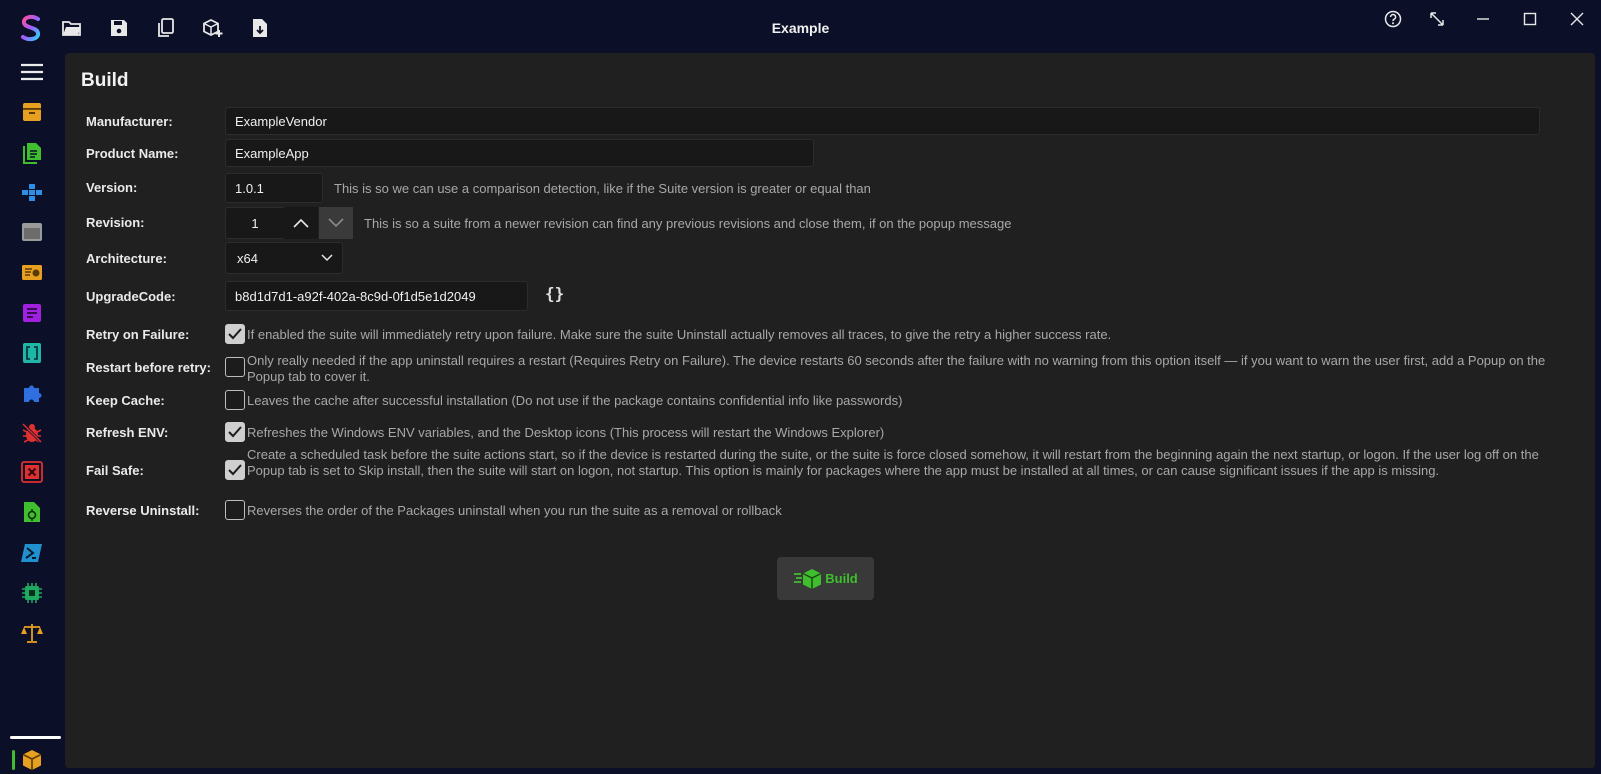 This screenshot has width=1601, height=774. Describe the element at coordinates (148, 367) in the screenshot. I see `restart-before-retry-label: Restart before retry:` at that location.